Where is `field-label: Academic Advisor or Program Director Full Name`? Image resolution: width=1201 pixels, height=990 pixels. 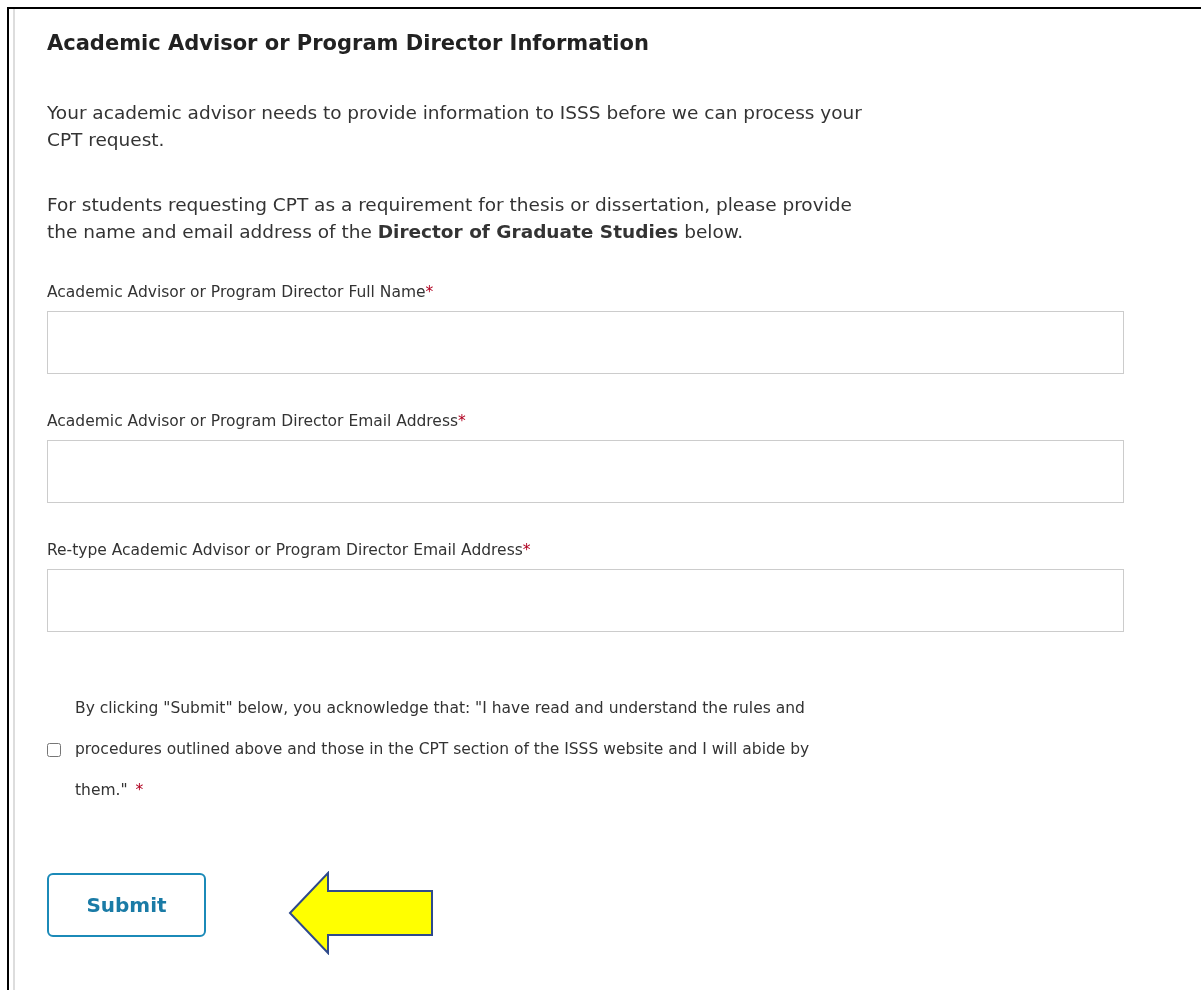 field-label: Academic Advisor or Program Director Full Name is located at coordinates (236, 292).